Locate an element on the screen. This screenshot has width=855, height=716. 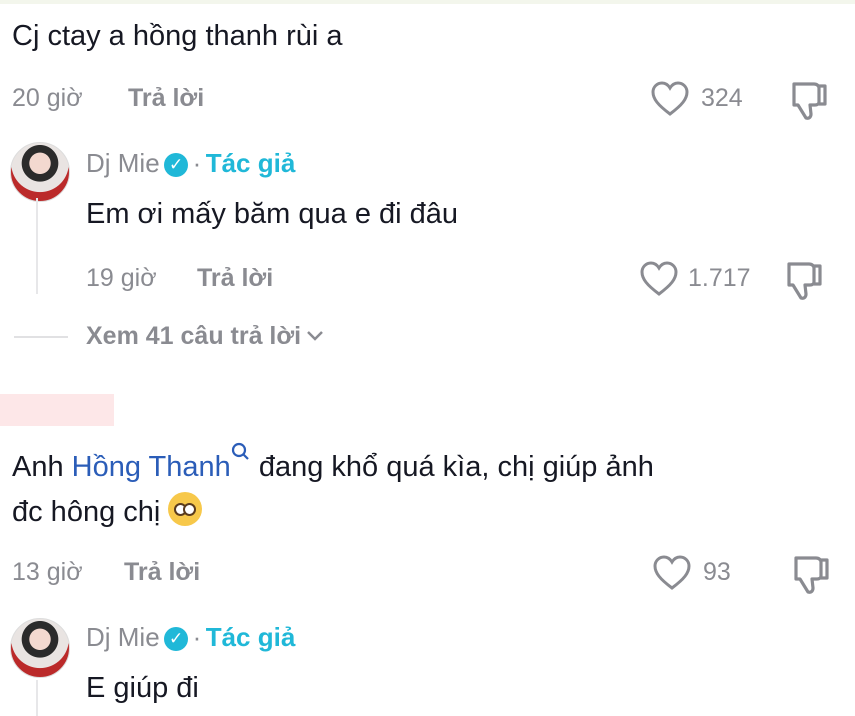
comment-text-suffix: đang khổ quá kìa, chị giúp ảnh is located at coordinates (452, 467).